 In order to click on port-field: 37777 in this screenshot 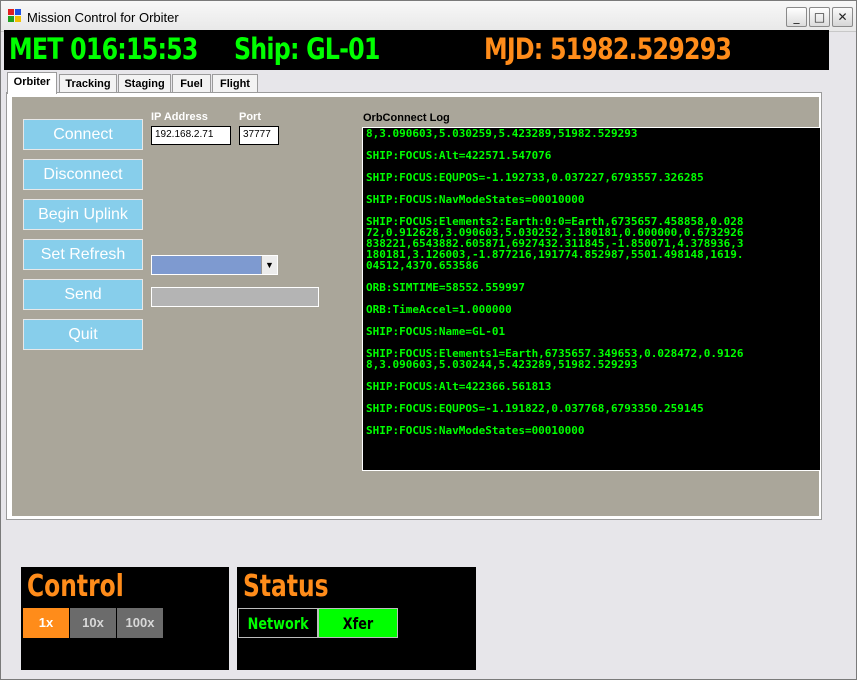, I will do `click(259, 135)`.